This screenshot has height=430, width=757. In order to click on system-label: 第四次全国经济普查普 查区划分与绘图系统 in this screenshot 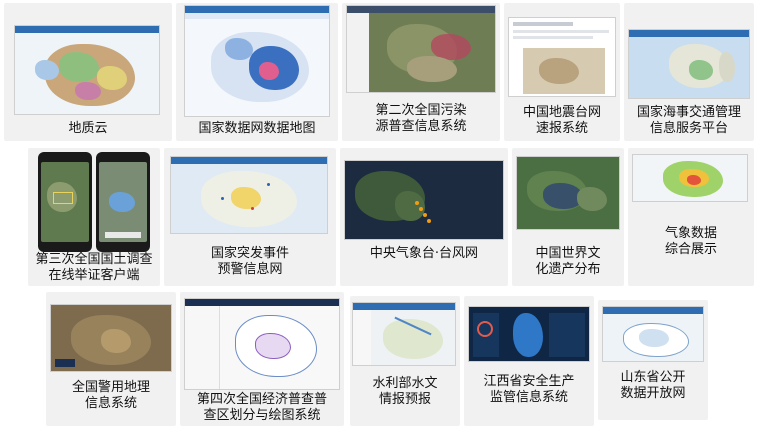, I will do `click(261, 407)`.